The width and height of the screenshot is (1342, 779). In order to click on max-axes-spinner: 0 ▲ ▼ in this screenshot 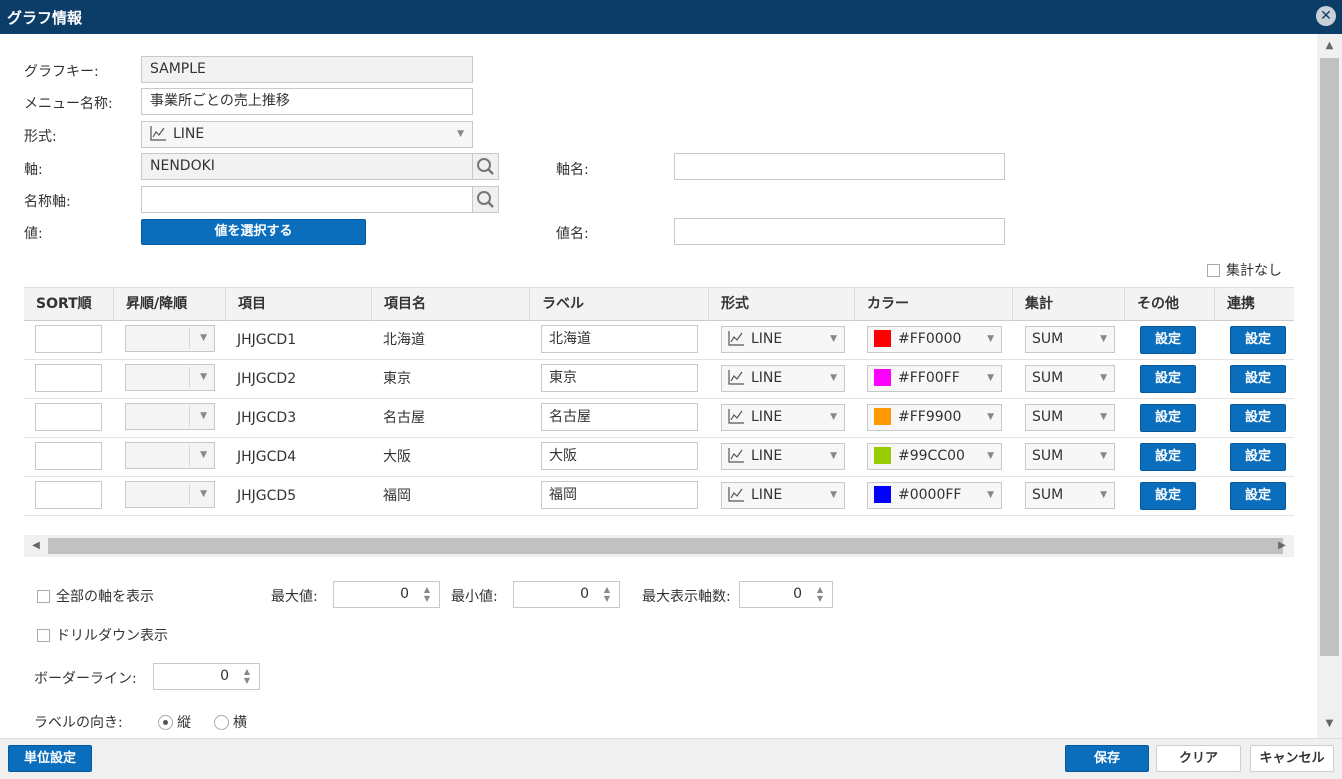, I will do `click(786, 594)`.